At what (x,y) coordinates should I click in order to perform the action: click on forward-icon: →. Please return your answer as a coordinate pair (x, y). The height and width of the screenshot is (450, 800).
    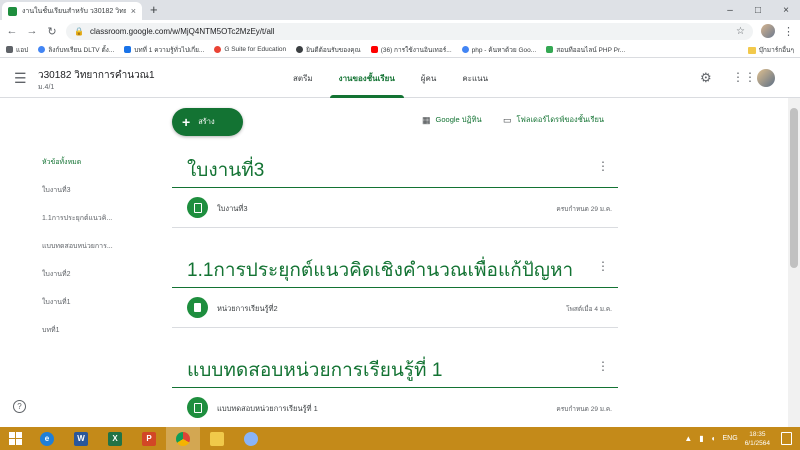
    Looking at the image, I should click on (32, 31).